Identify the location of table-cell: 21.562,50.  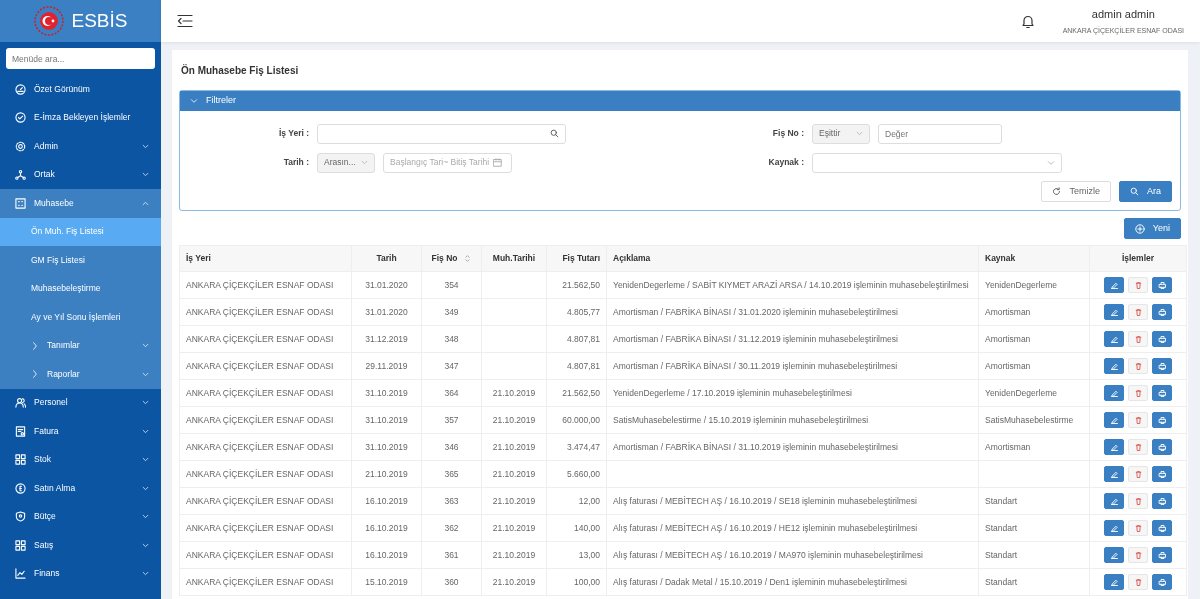
(576, 285).